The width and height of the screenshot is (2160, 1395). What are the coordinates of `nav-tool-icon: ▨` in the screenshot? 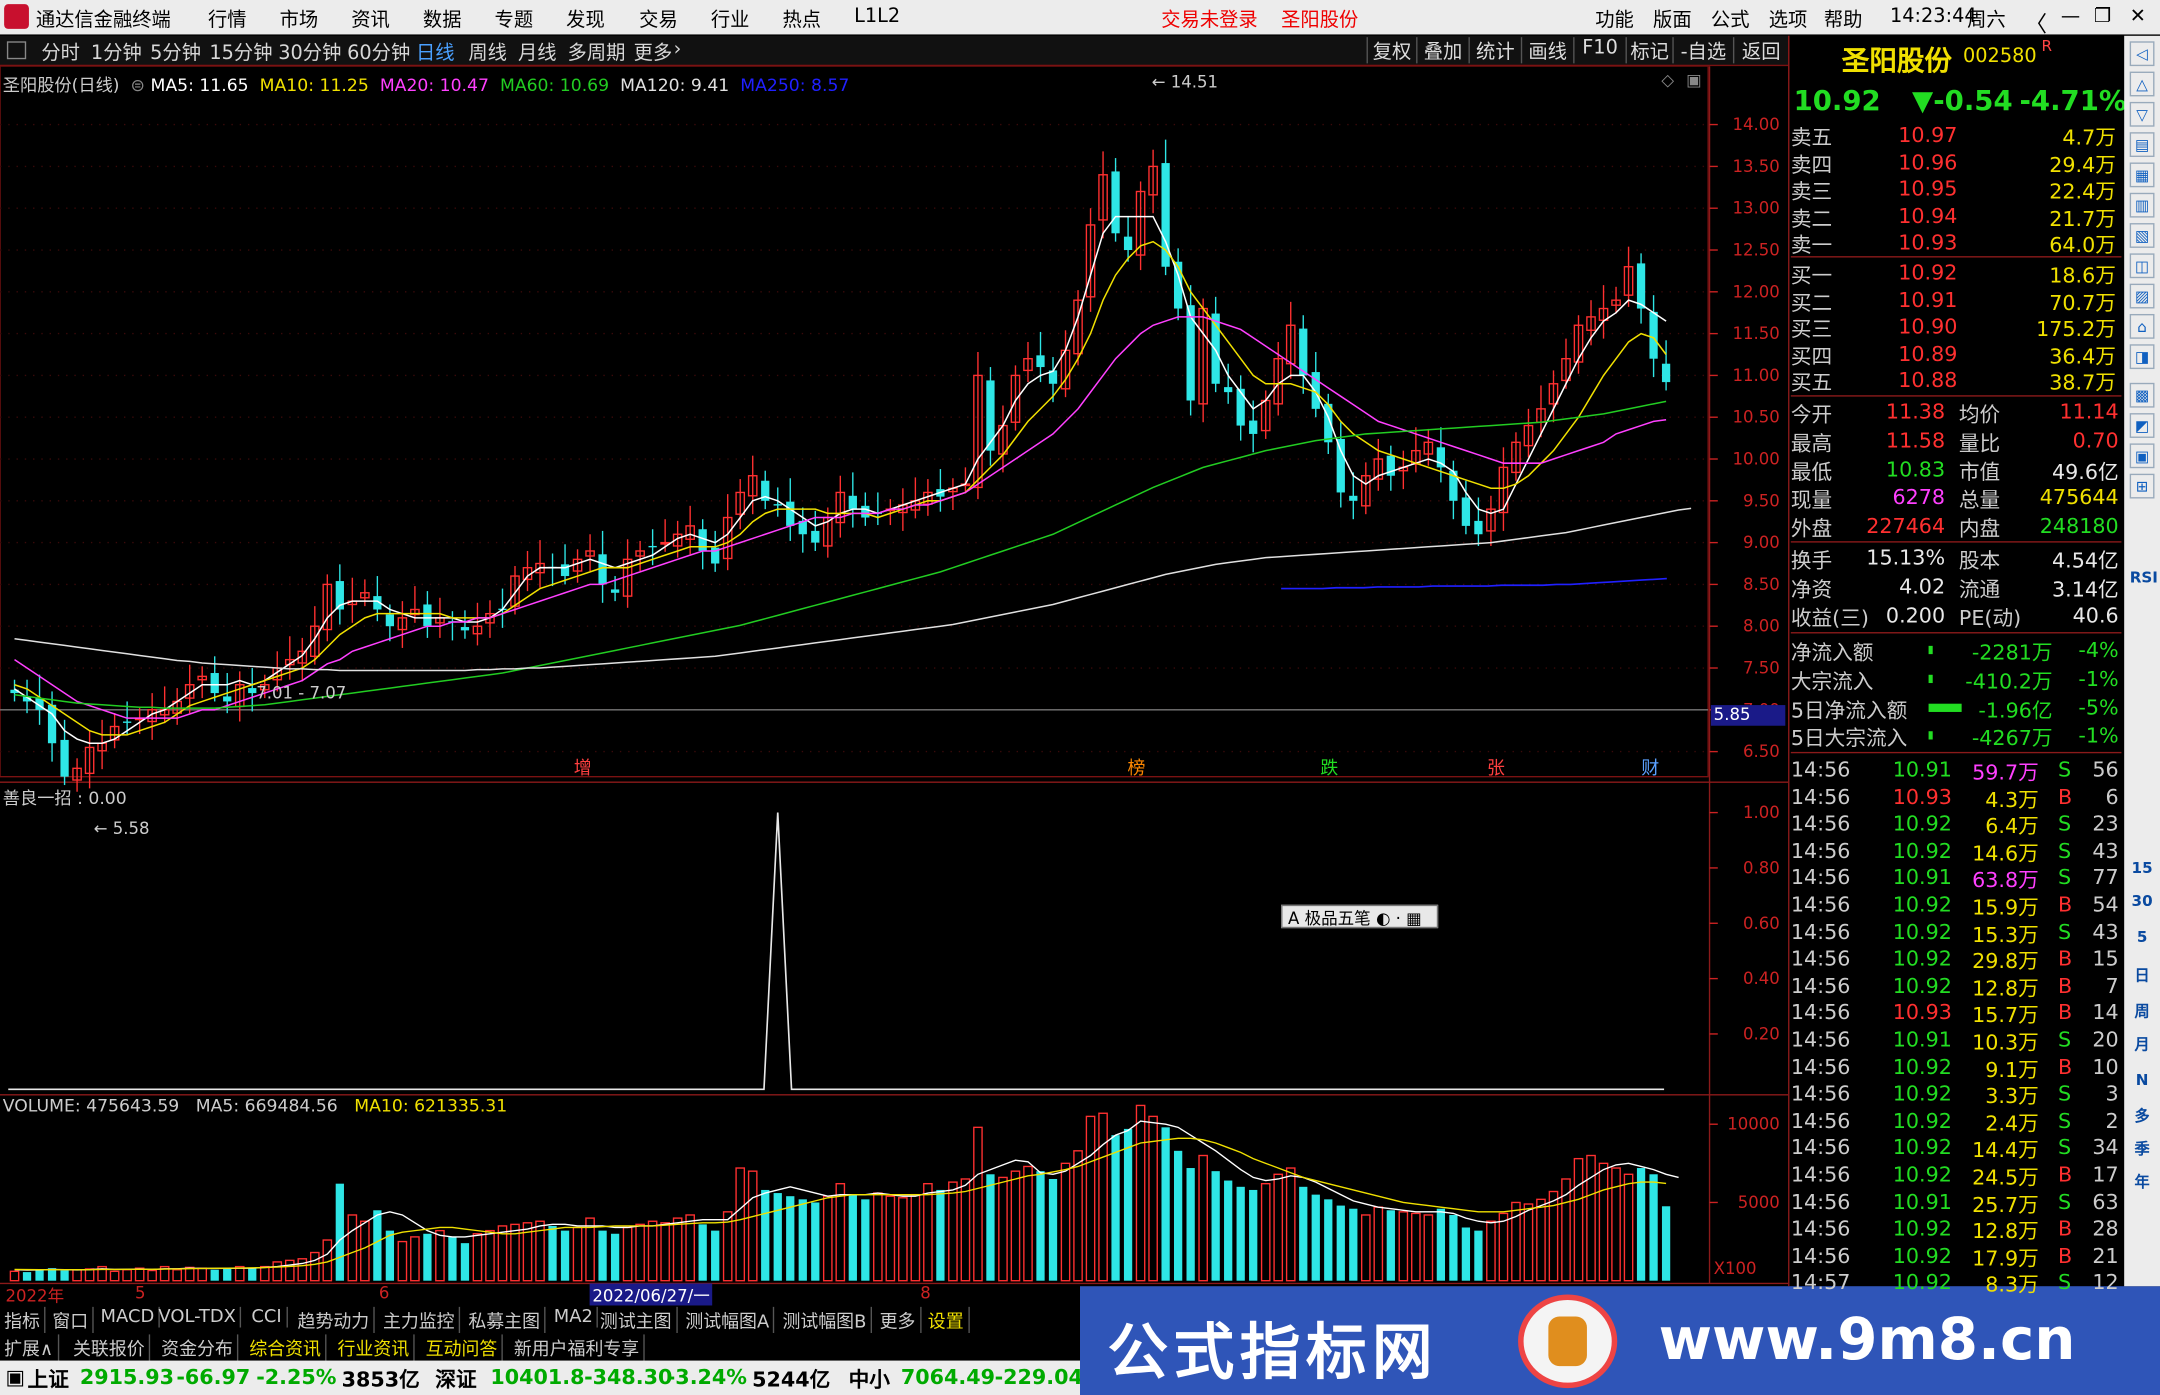 It's located at (2142, 296).